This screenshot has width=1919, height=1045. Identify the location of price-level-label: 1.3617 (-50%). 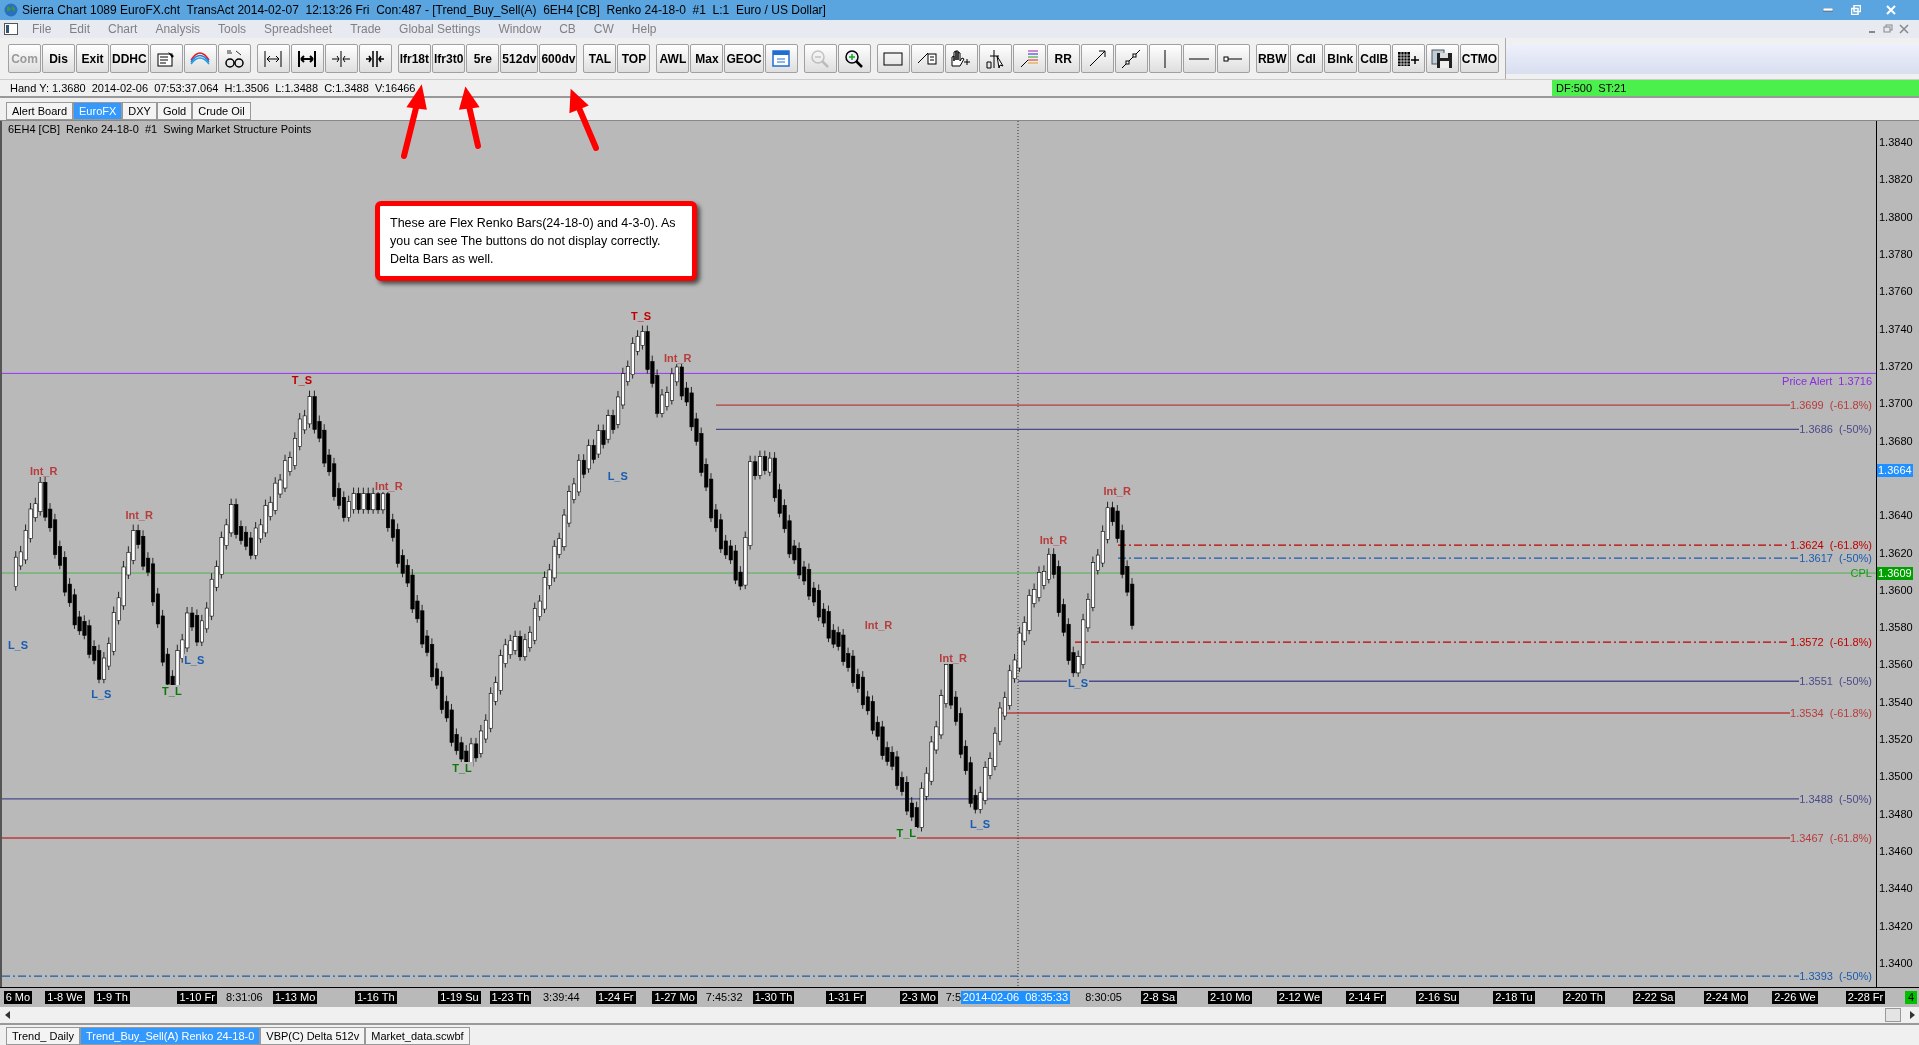
(1835, 558).